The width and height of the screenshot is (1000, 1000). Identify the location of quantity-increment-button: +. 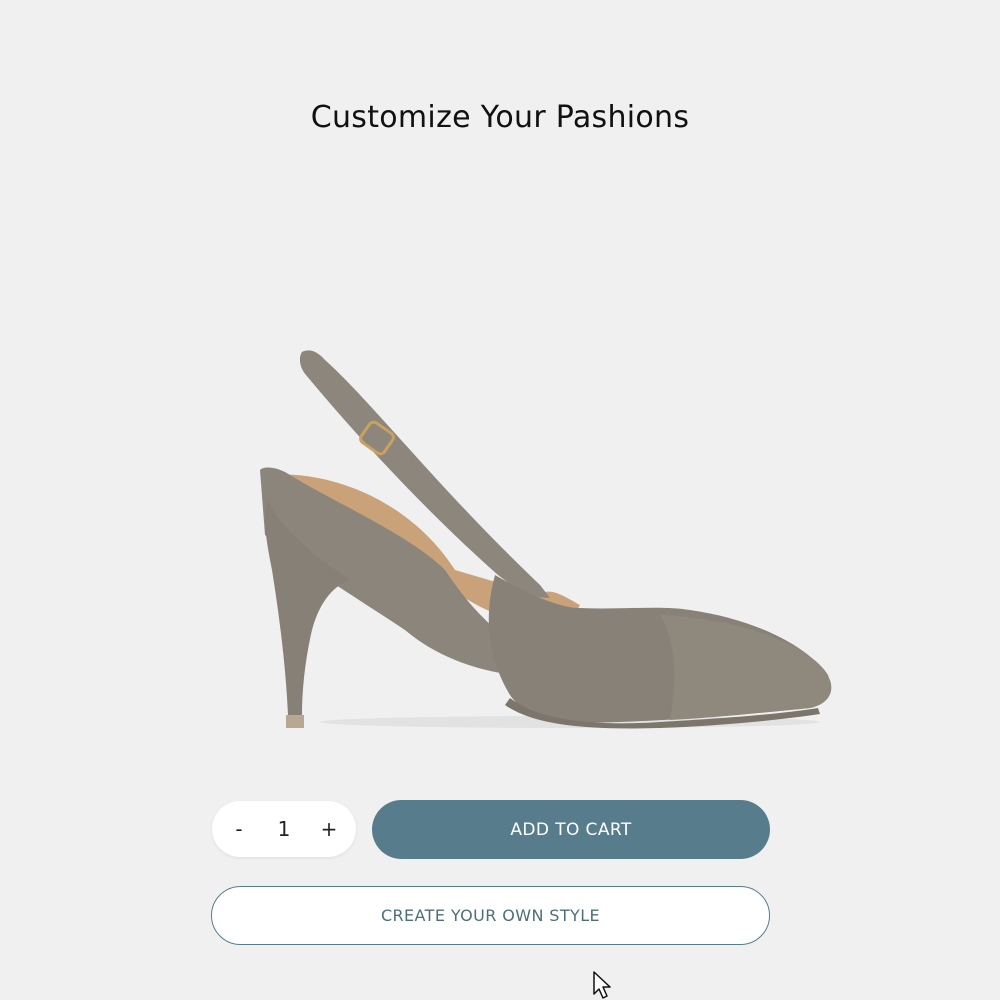
(329, 829).